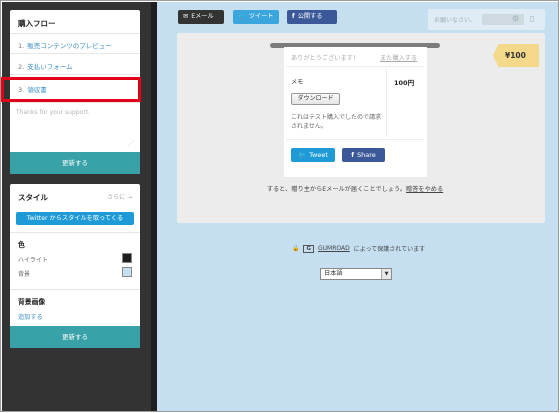 The height and width of the screenshot is (413, 560). What do you see at coordinates (186, 16) in the screenshot?
I see `envelope-icon: ✉` at bounding box center [186, 16].